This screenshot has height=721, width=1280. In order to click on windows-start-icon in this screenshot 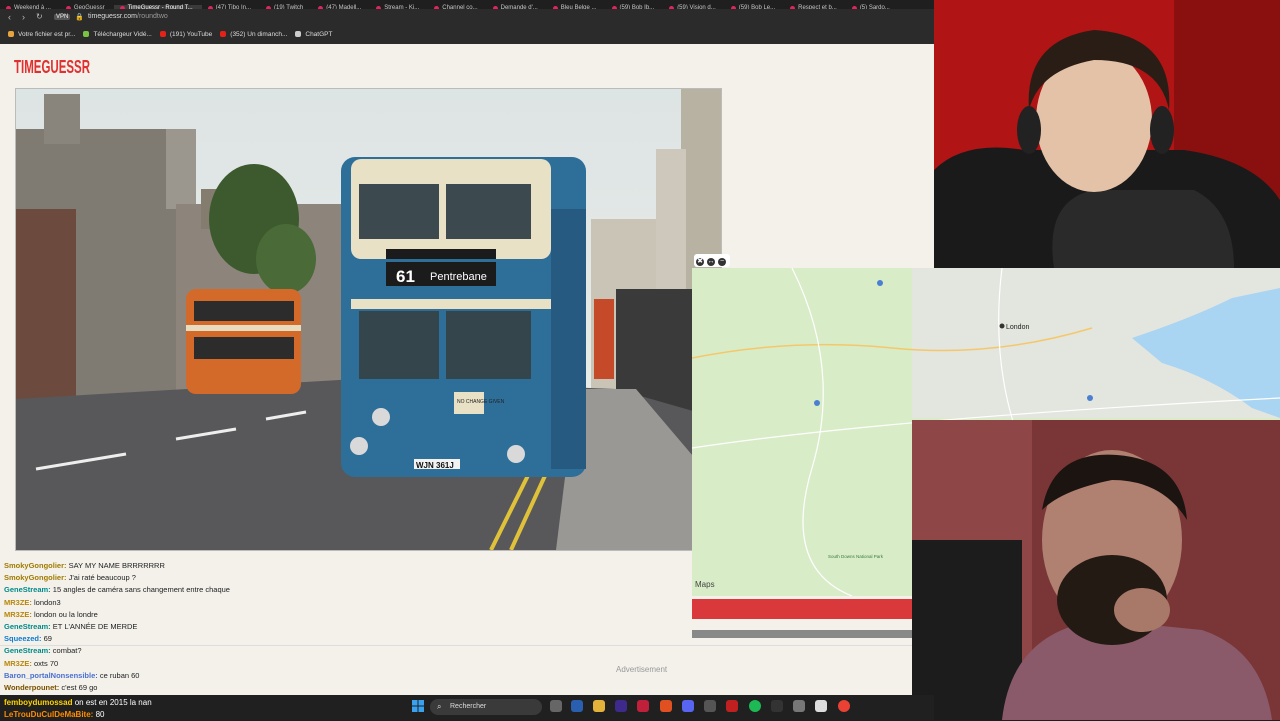, I will do `click(418, 706)`.